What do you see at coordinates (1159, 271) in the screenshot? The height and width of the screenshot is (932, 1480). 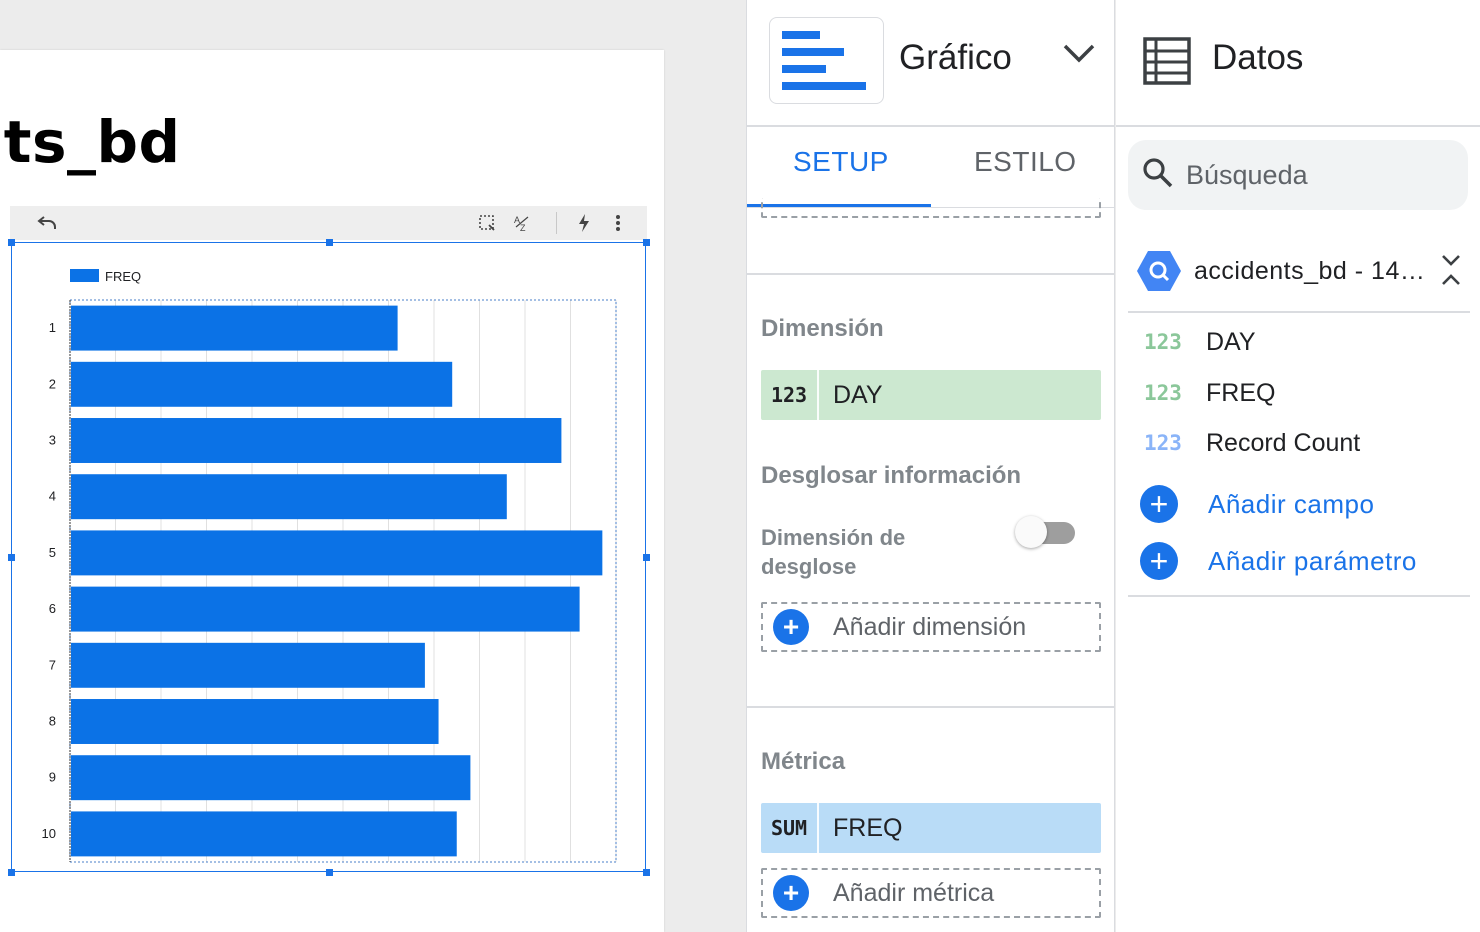 I see `bigquery-icon` at bounding box center [1159, 271].